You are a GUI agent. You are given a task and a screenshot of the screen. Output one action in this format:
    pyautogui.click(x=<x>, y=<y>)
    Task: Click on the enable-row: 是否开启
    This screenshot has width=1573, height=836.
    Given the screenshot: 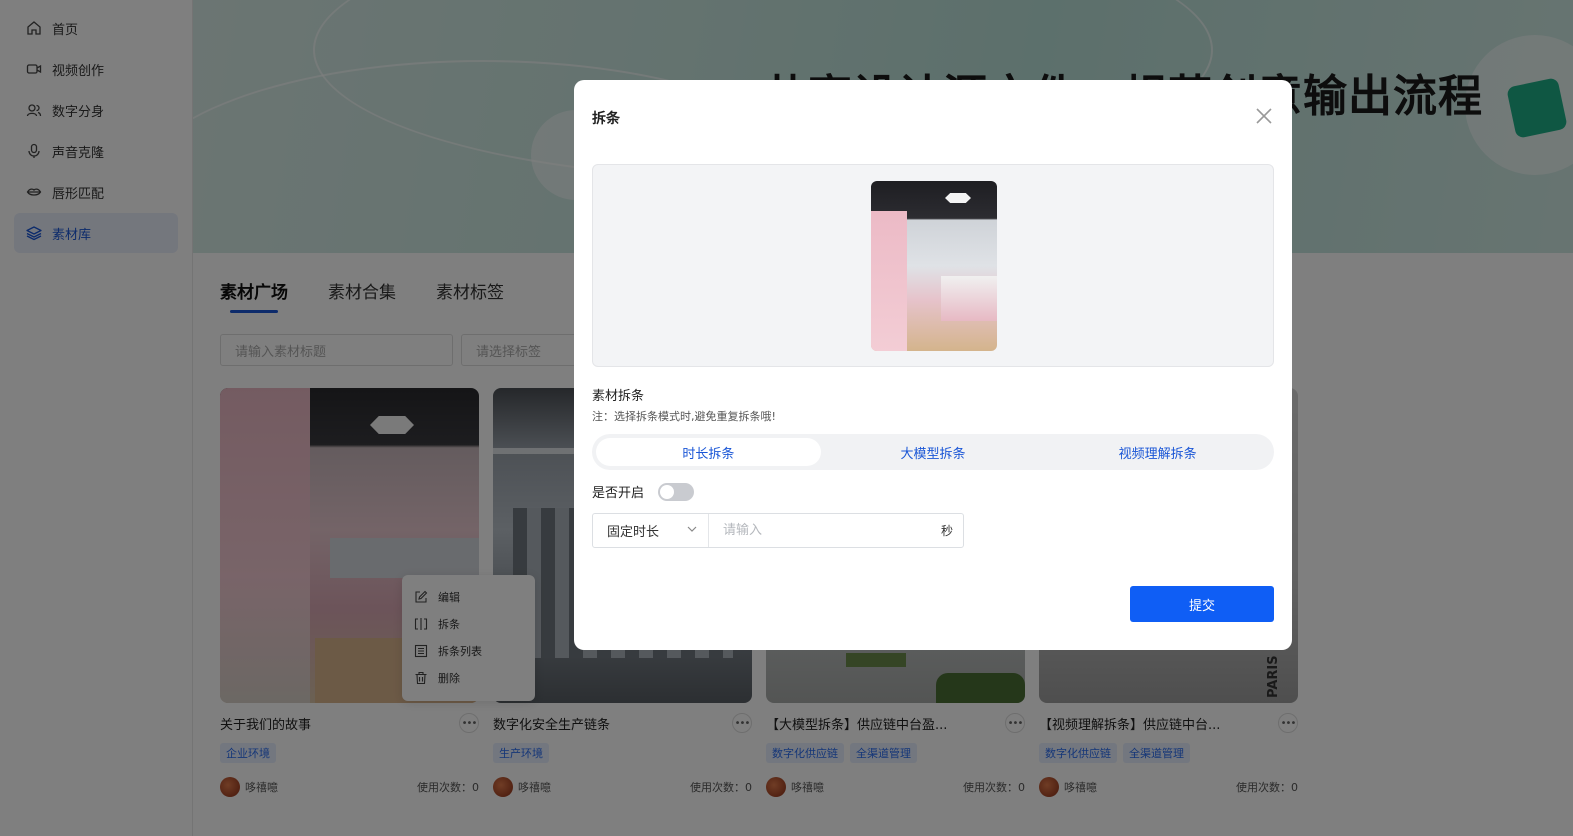 What is the action you would take?
    pyautogui.click(x=643, y=491)
    